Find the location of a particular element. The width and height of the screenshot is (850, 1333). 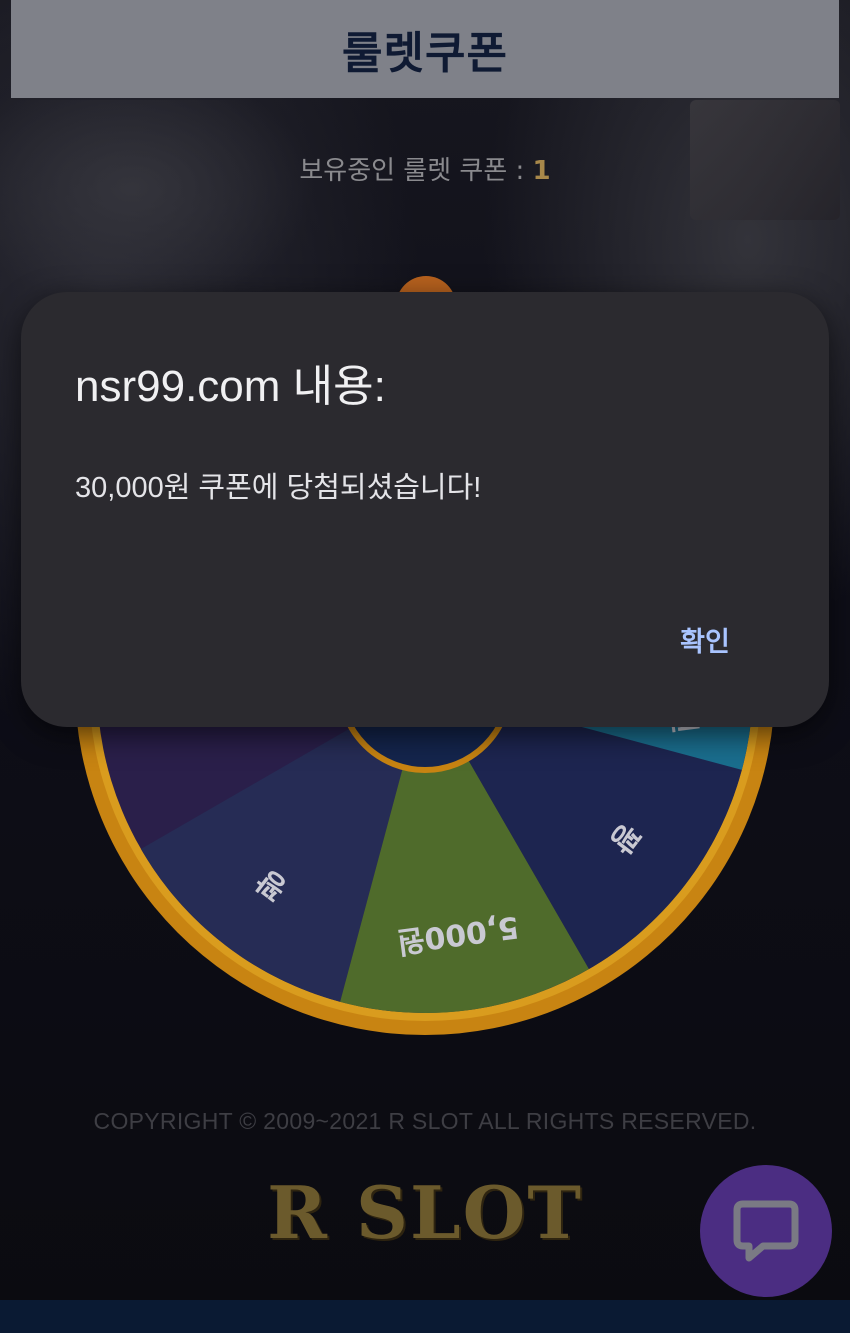

dialog-message: 30,000원 쿠폰에 당첨되셨습니다! is located at coordinates (278, 488).